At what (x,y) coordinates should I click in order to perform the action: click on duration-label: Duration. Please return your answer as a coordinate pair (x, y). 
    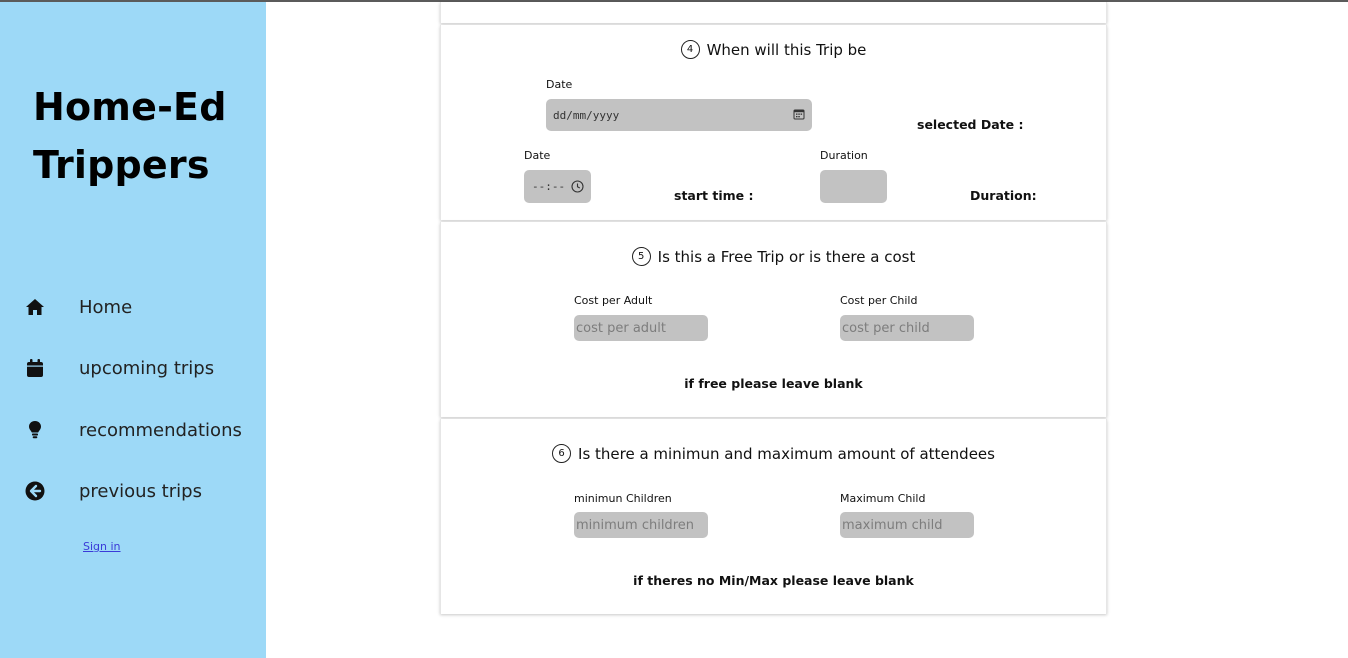
    Looking at the image, I should click on (844, 155).